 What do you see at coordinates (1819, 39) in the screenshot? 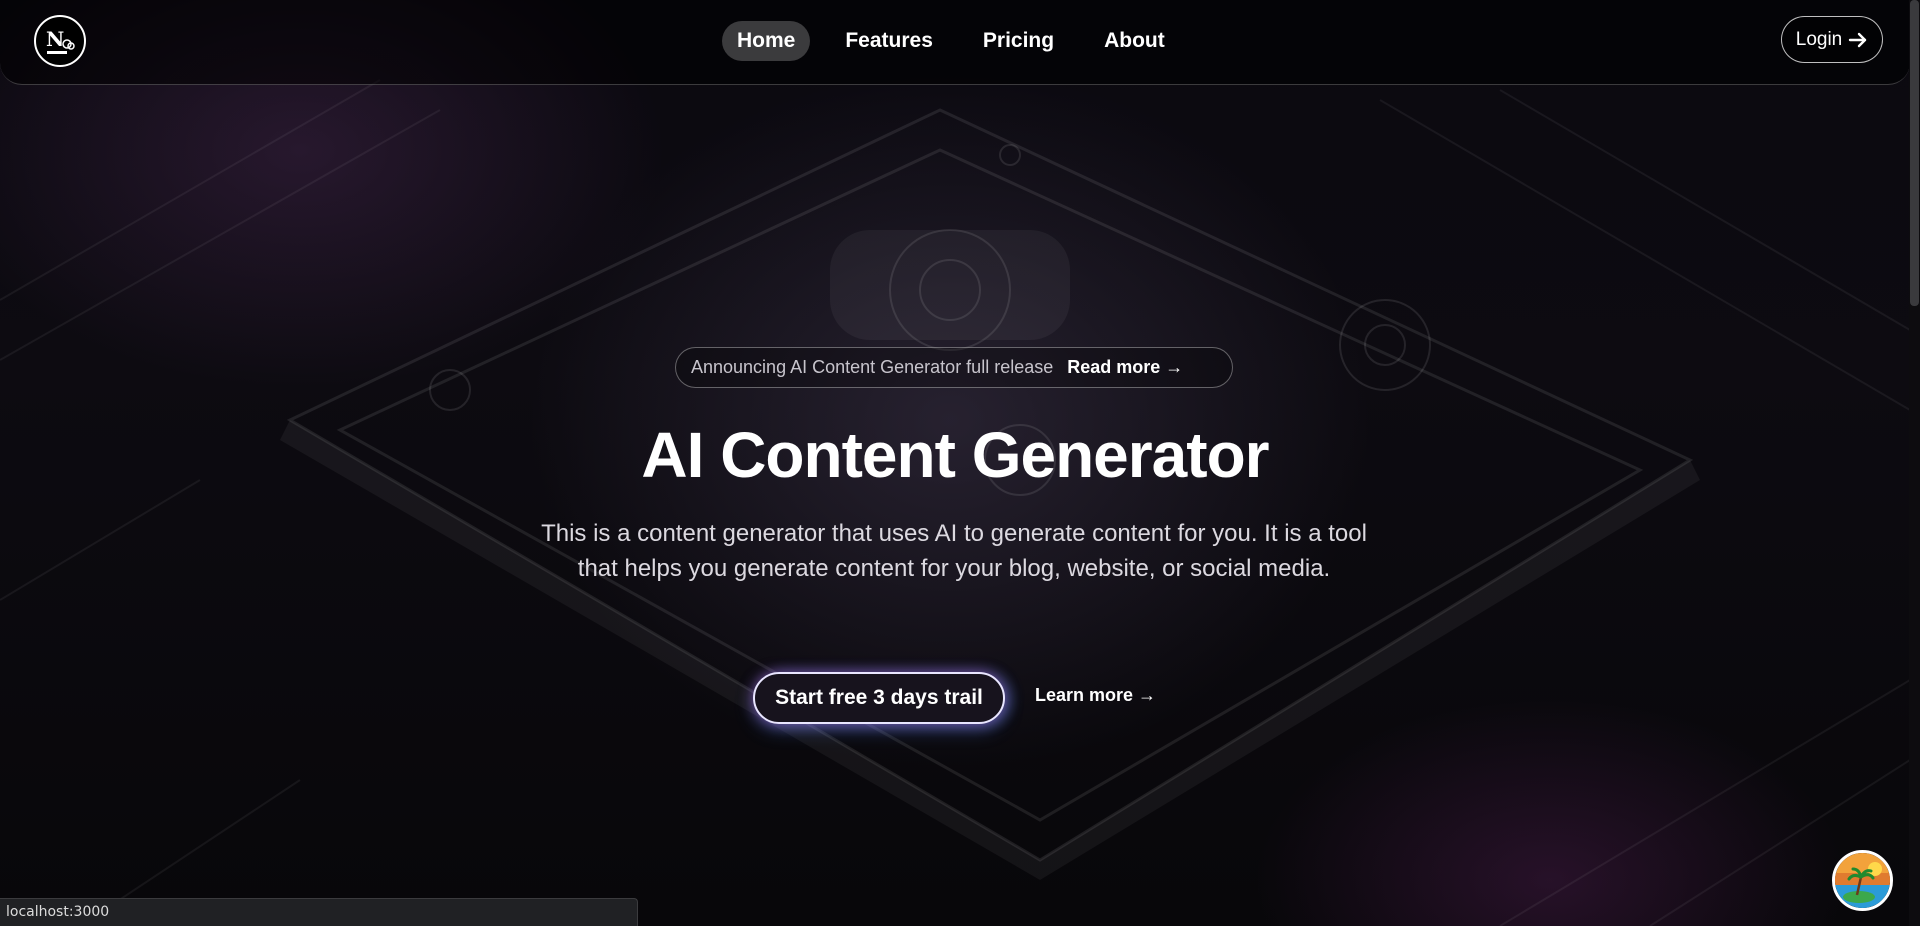
I see `login-label: Login` at bounding box center [1819, 39].